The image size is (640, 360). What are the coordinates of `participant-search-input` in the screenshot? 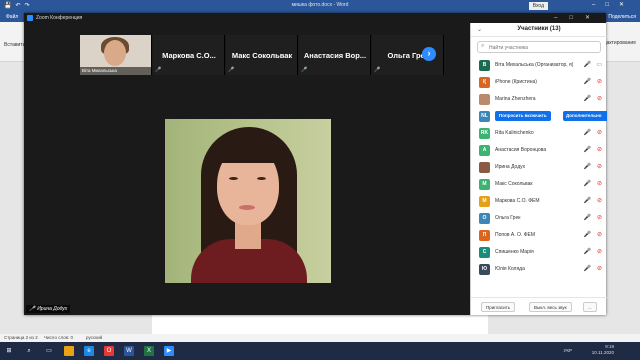 It's located at (543, 47).